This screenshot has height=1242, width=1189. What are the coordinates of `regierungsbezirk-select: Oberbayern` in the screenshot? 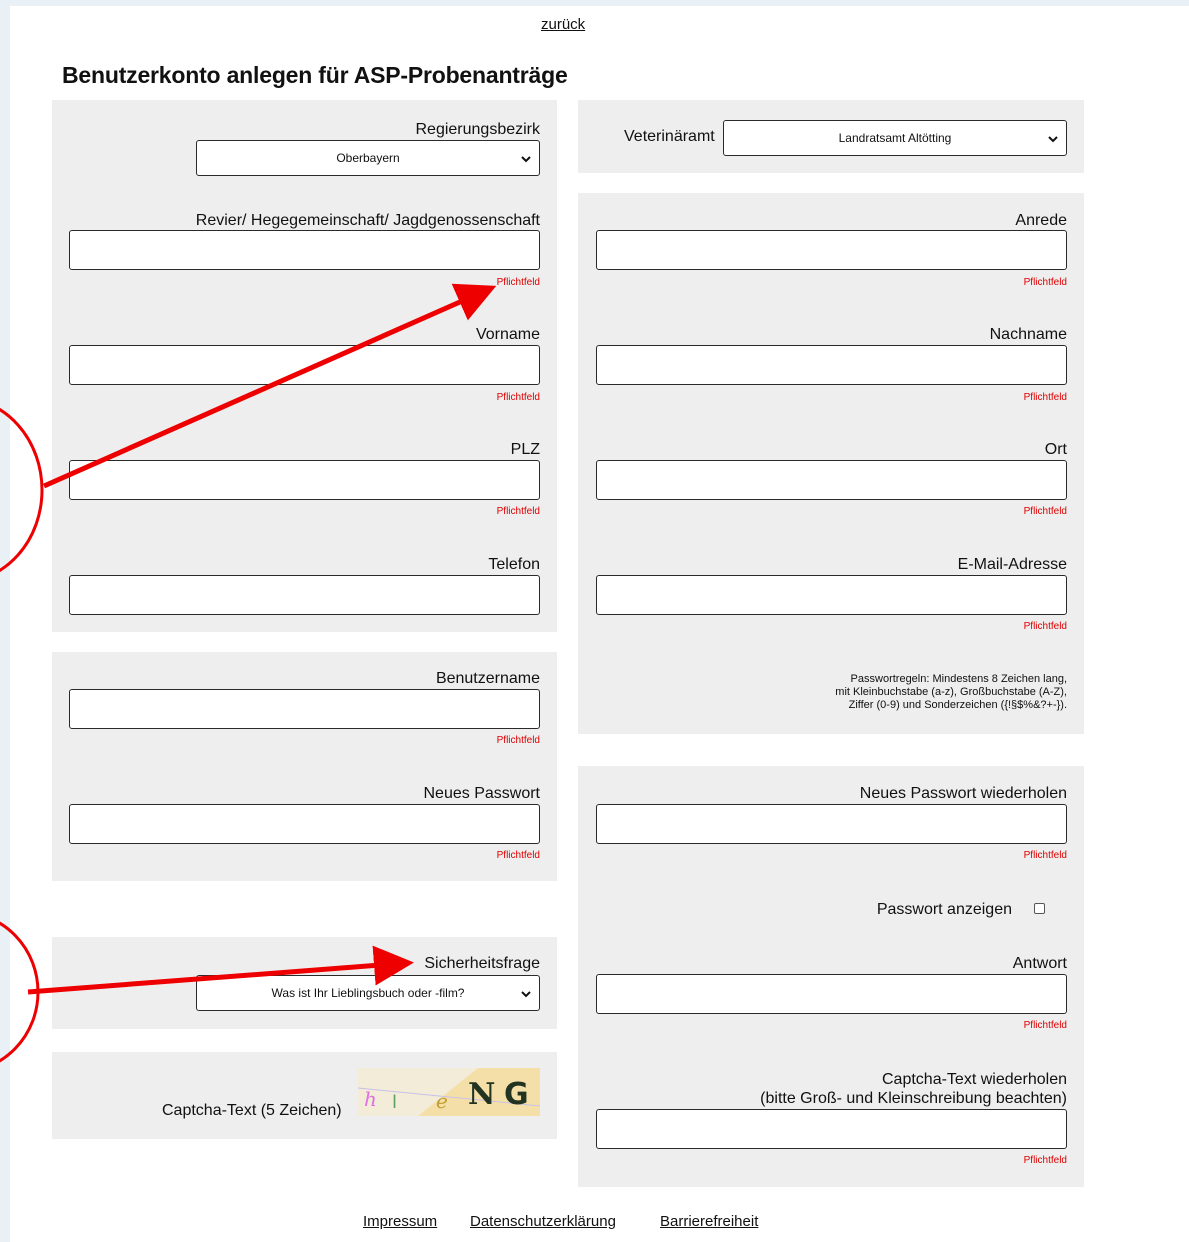 It's located at (368, 158).